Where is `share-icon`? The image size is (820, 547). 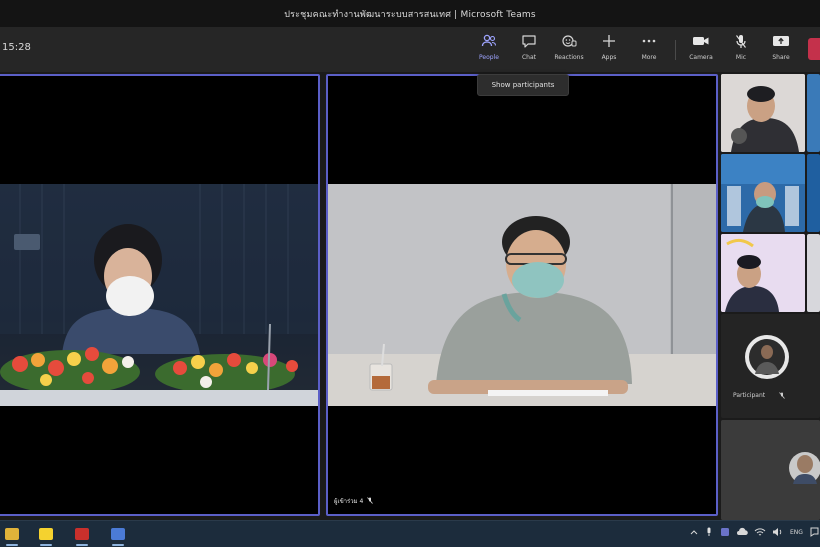
share-icon is located at coordinates (781, 41).